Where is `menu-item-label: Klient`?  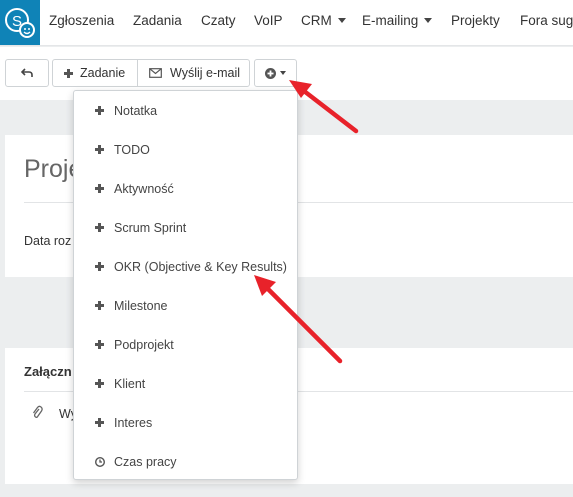
menu-item-label: Klient is located at coordinates (130, 383).